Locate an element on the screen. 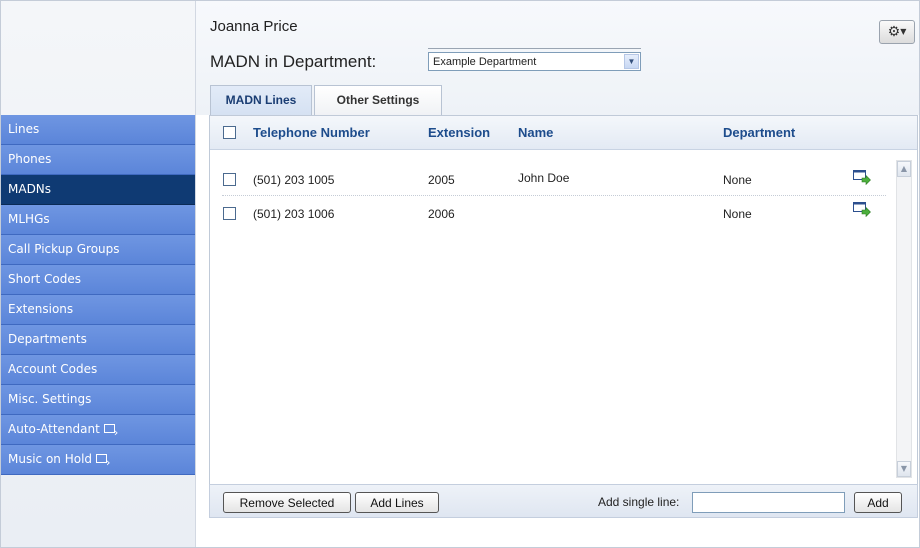  add-single-line-input is located at coordinates (768, 502).